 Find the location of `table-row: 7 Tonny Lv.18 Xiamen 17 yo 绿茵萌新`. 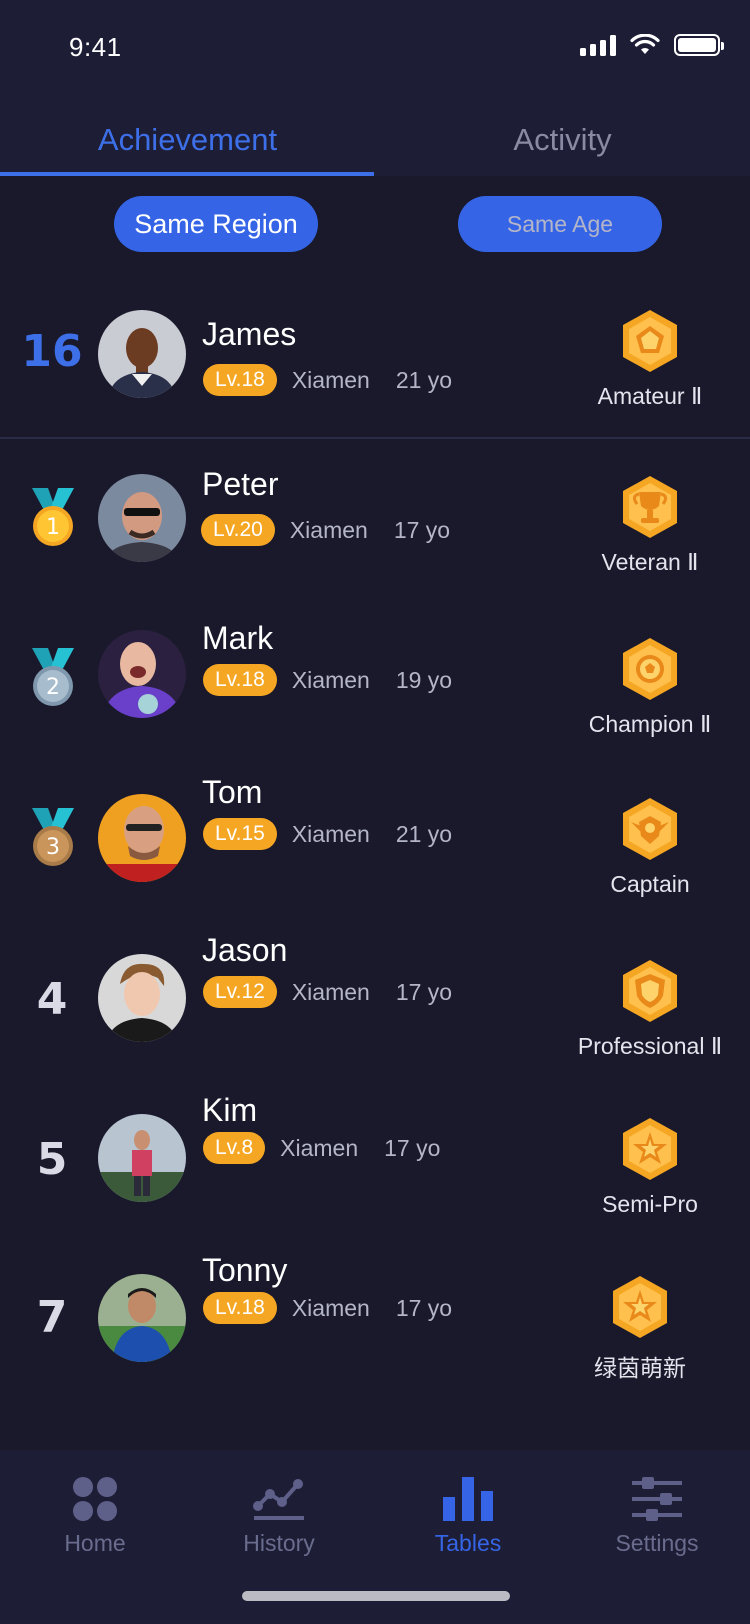

table-row: 7 Tonny Lv.18 Xiamen 17 yo 绿茵萌新 is located at coordinates (375, 1316).